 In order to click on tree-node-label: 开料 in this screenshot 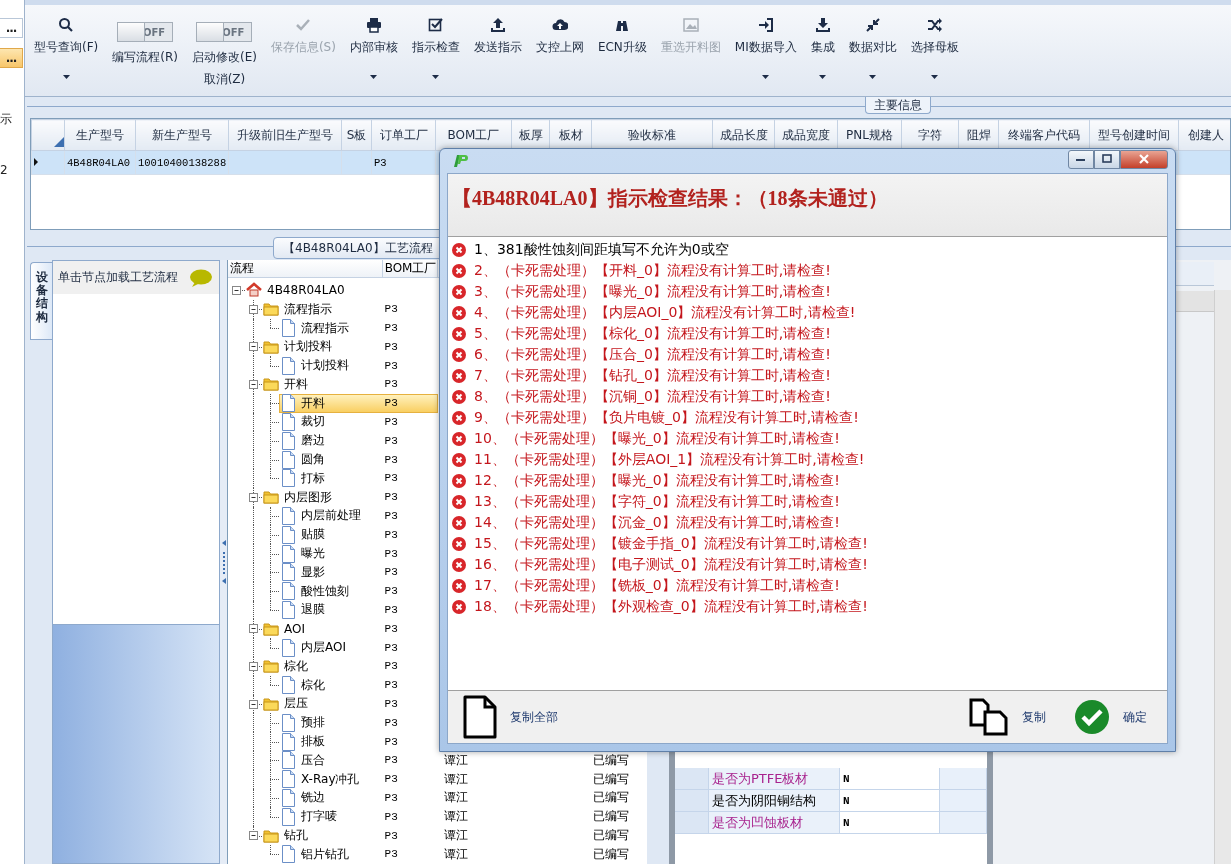, I will do `click(296, 384)`.